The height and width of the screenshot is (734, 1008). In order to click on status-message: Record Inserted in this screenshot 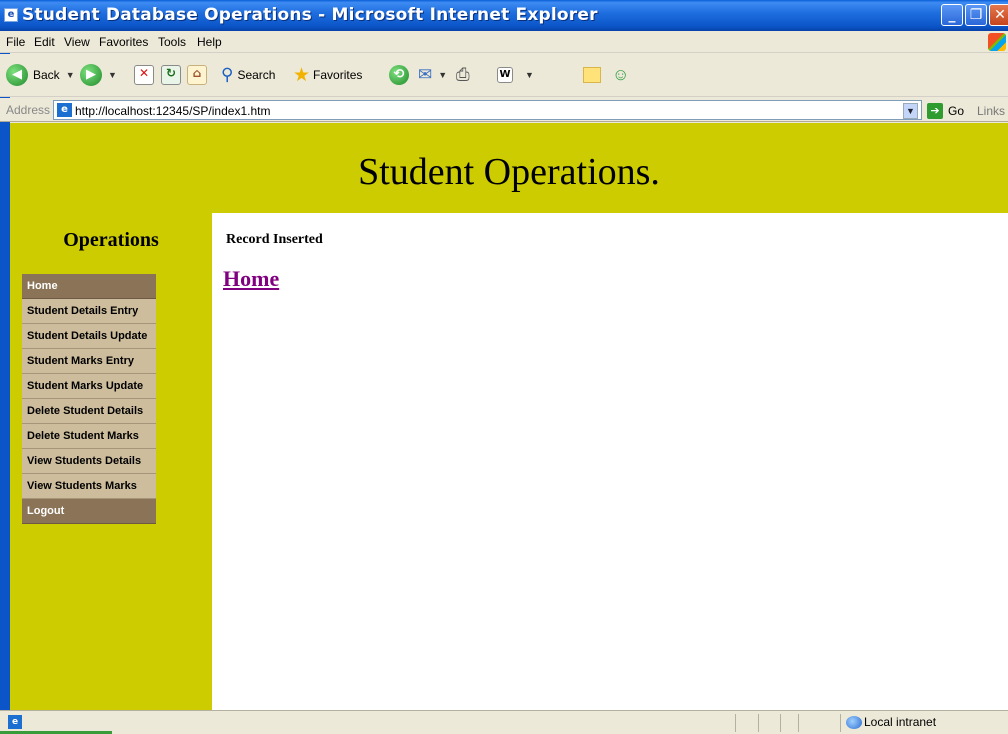, I will do `click(274, 239)`.